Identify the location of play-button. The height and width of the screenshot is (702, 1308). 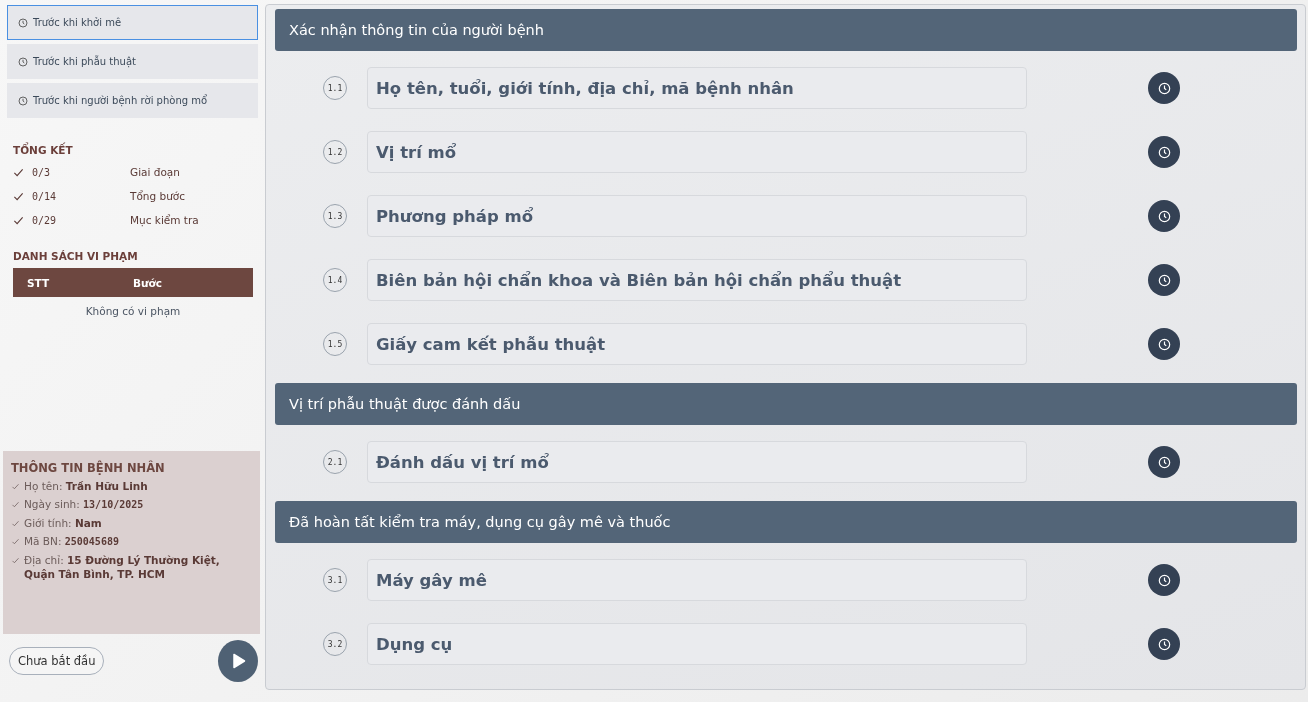
(238, 661).